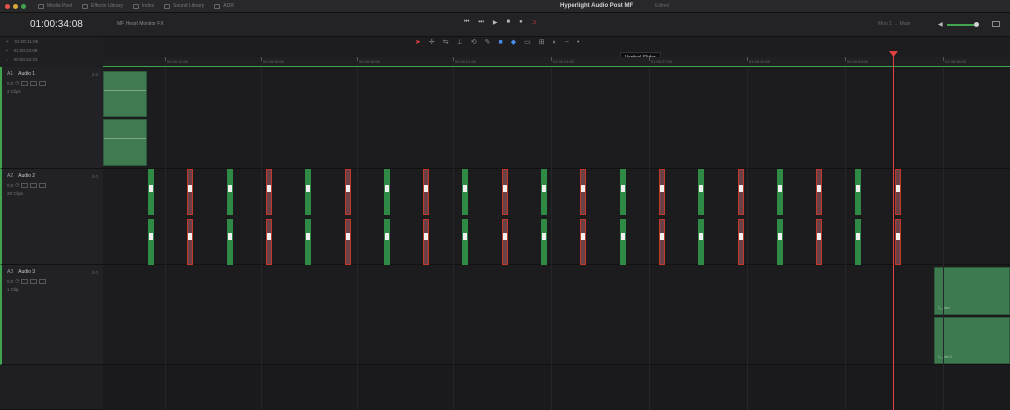  What do you see at coordinates (460, 42) in the screenshot?
I see `snap-icon: ⊥` at bounding box center [460, 42].